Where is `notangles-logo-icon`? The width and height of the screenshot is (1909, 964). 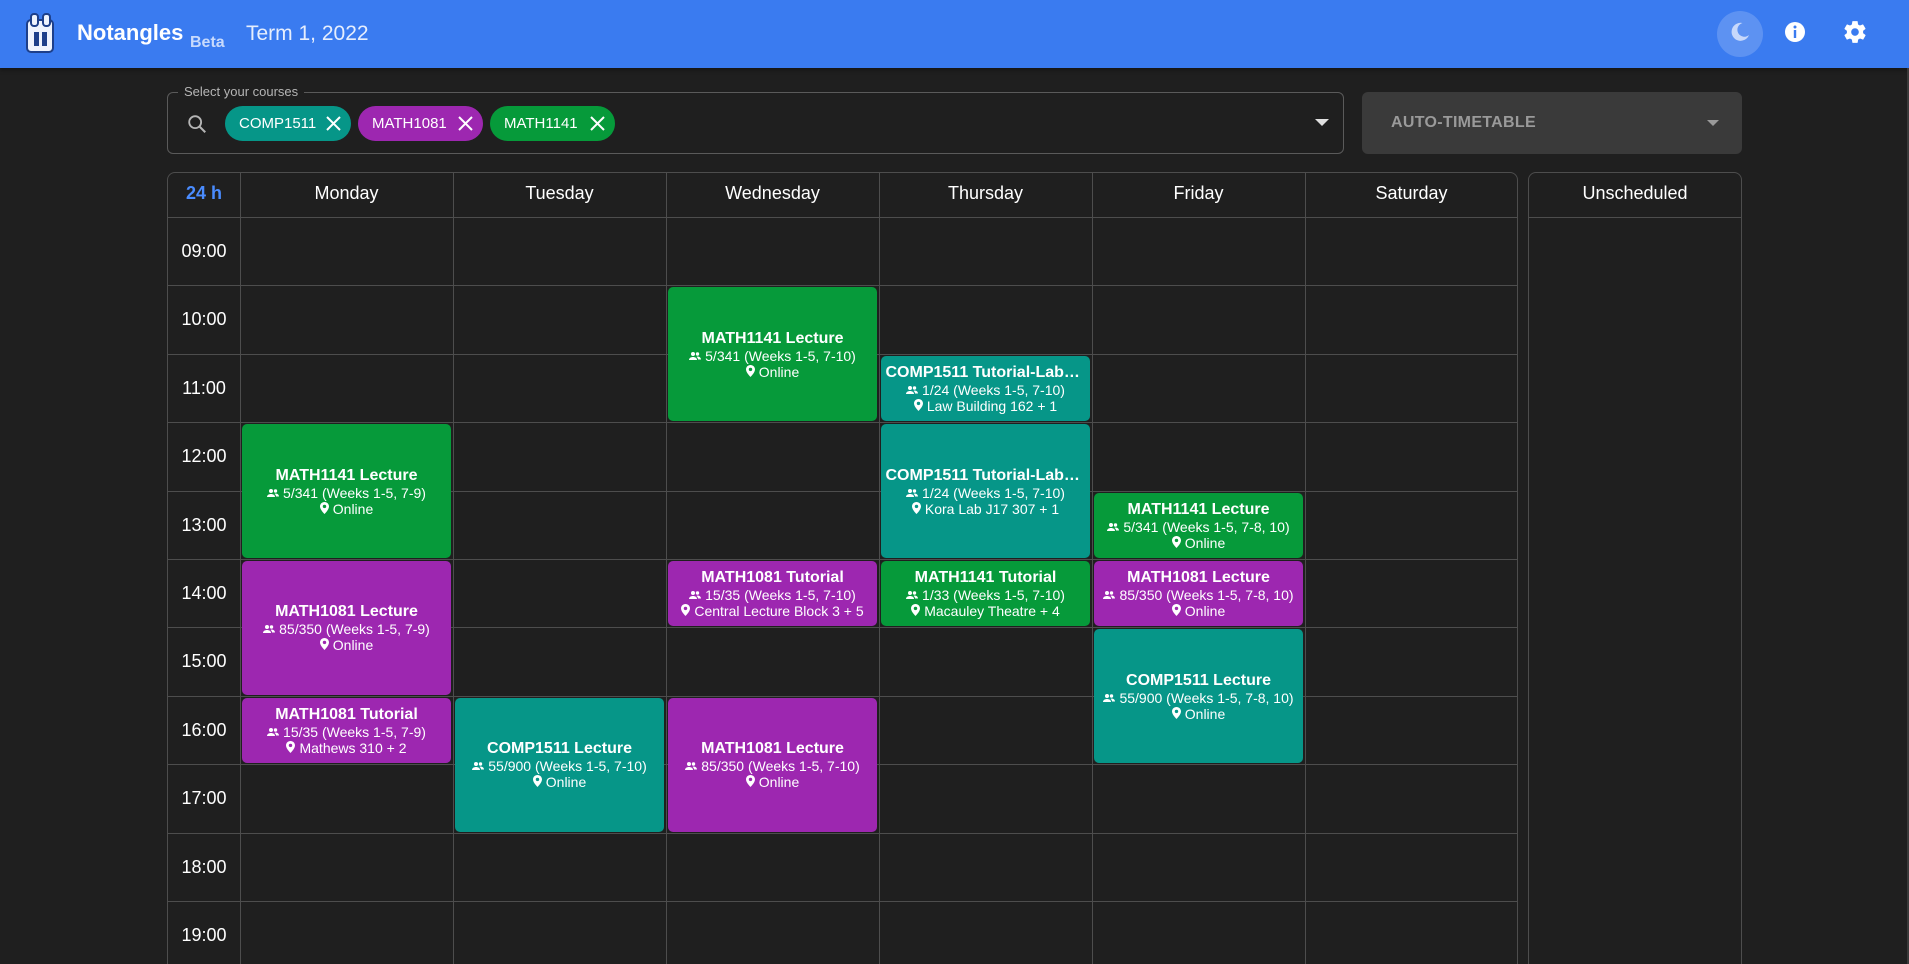 notangles-logo-icon is located at coordinates (41, 33).